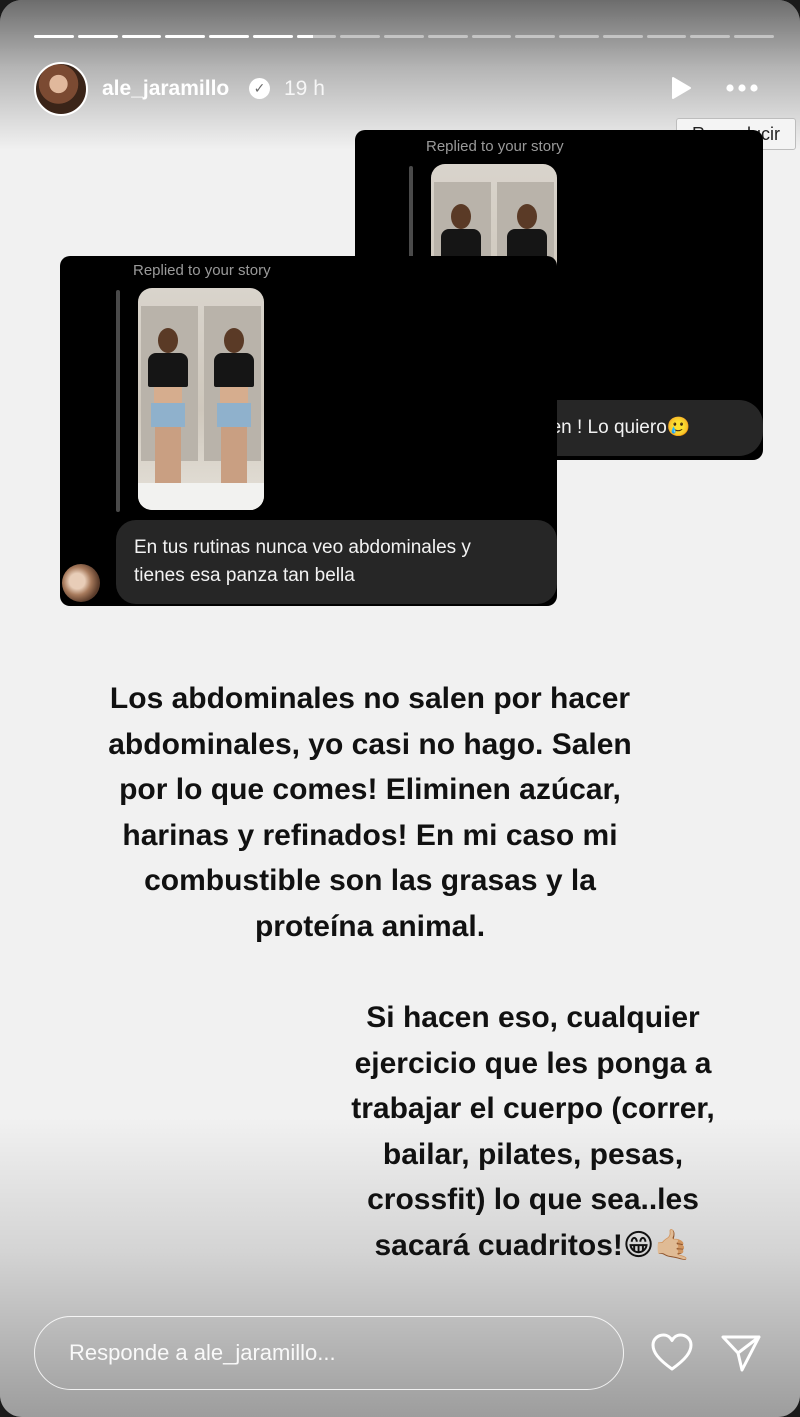  Describe the element at coordinates (165, 89) in the screenshot. I see `username: ale_jaramillo` at that location.